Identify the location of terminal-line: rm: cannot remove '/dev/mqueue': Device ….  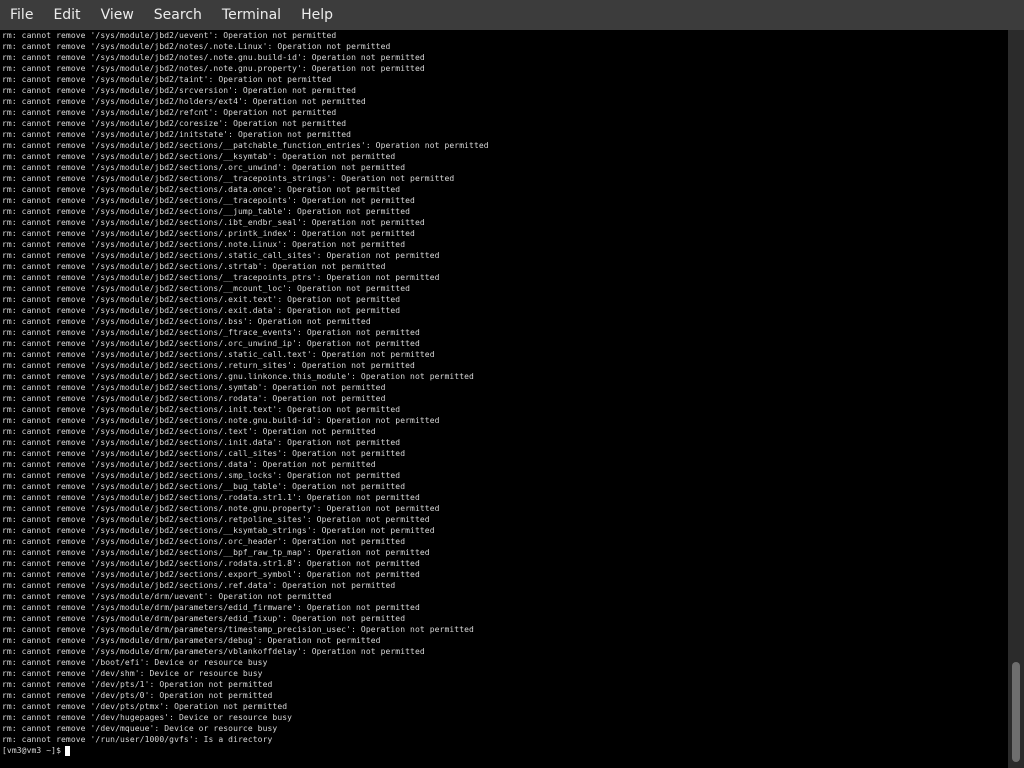
(140, 728).